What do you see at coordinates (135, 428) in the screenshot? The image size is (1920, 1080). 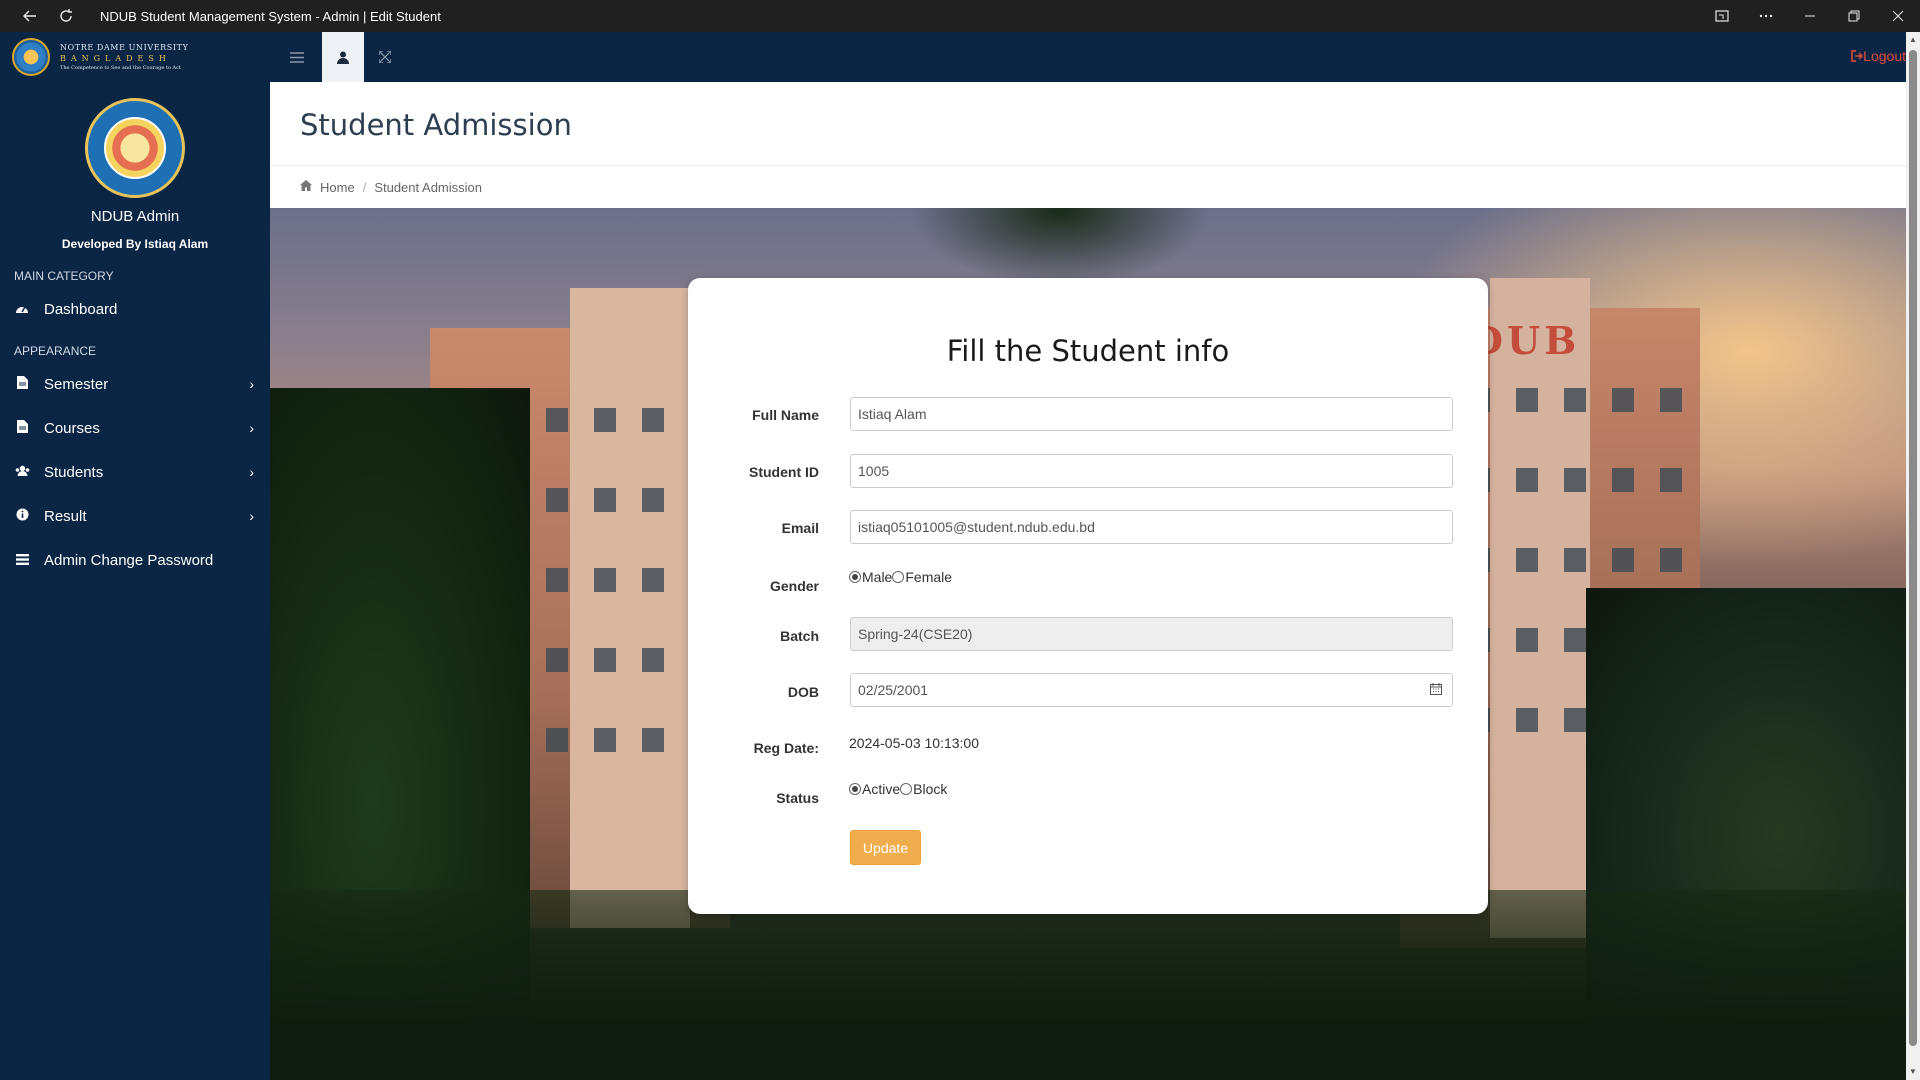 I see `sidebar-item-courses: Courses ›` at bounding box center [135, 428].